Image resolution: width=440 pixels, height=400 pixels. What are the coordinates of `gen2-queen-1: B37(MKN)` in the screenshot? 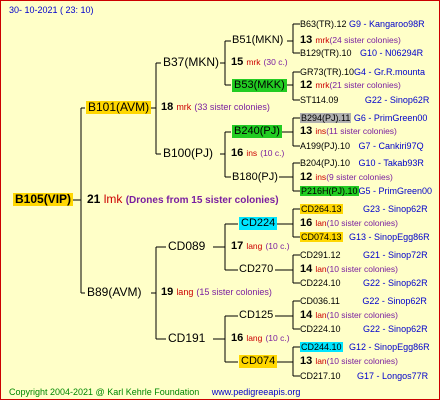 It's located at (191, 62).